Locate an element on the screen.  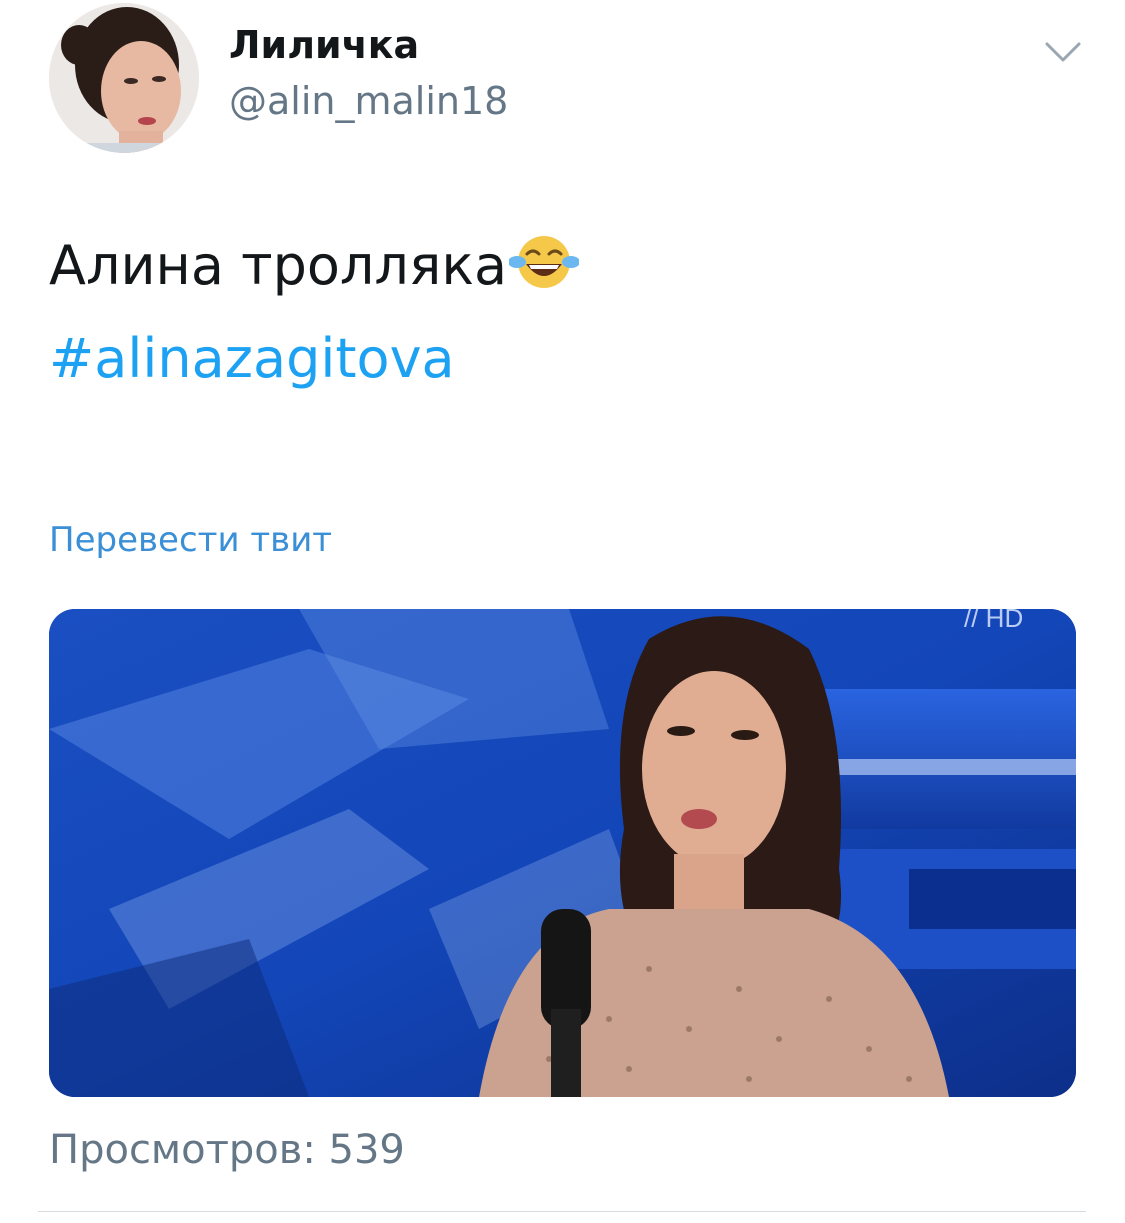
tears-of-joy-emoji-icon is located at coordinates (544, 262).